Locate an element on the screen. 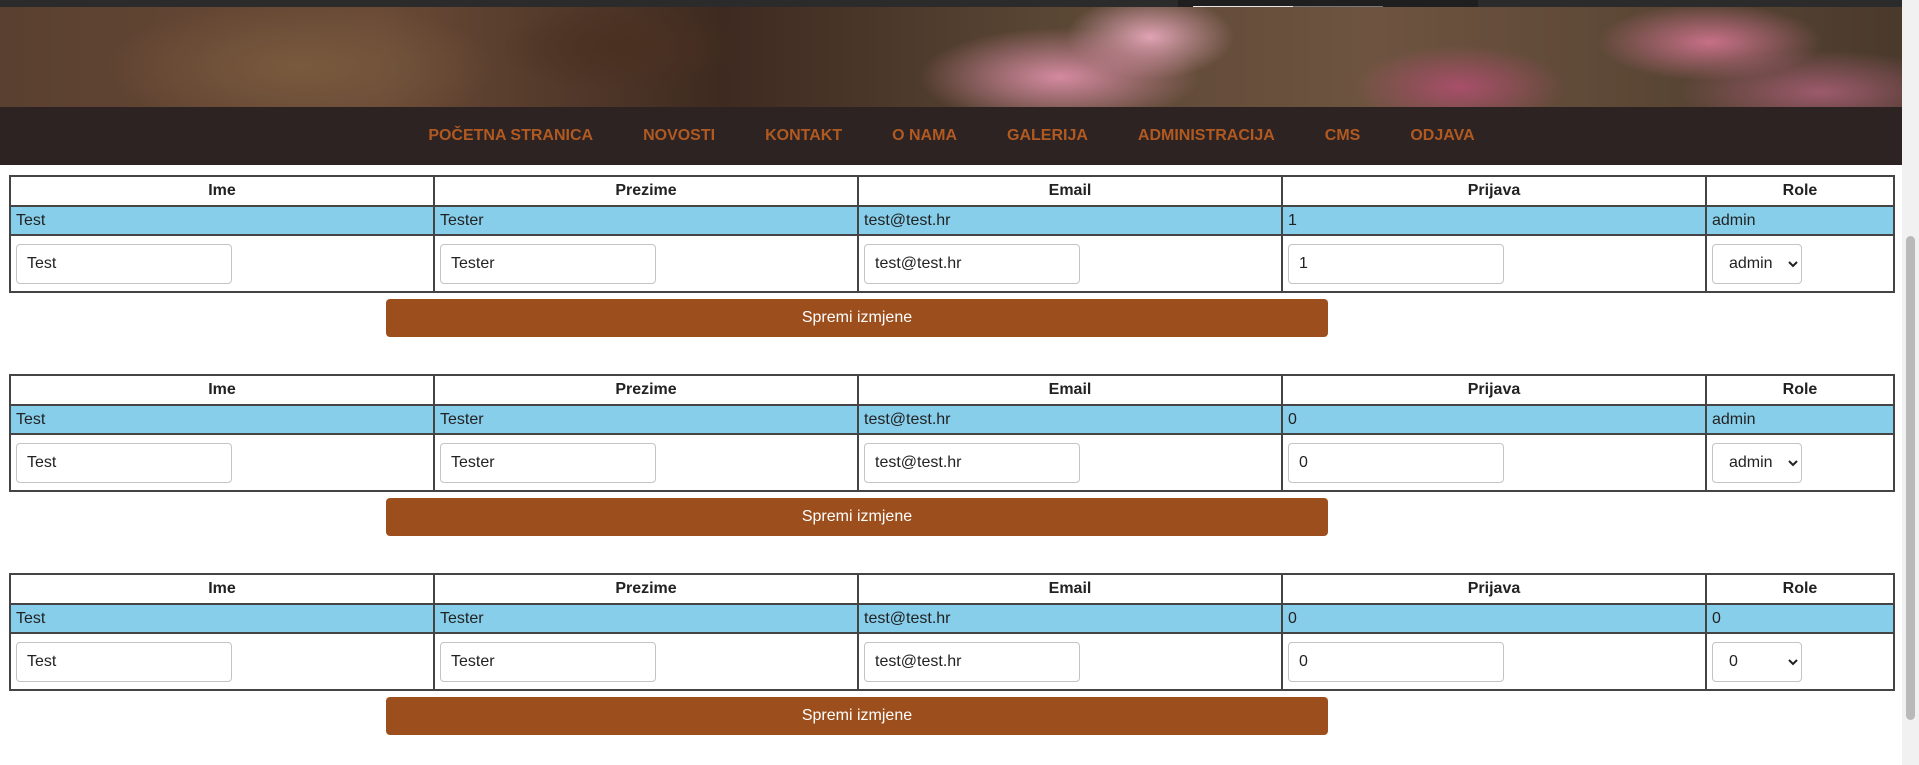 This screenshot has height=765, width=1919. header-banner-image is located at coordinates (951, 57).